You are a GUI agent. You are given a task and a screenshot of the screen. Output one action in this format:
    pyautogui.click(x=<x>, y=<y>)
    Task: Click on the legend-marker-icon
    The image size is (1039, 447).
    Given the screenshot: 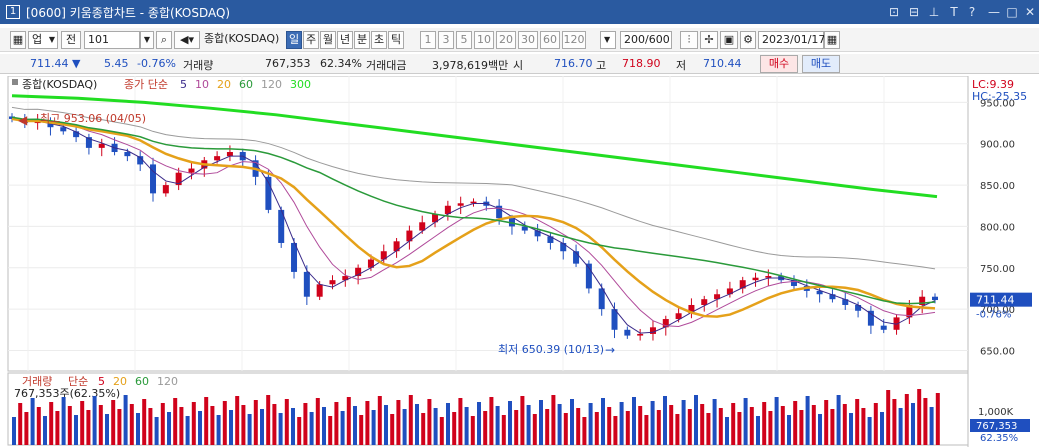 What is the action you would take?
    pyautogui.click(x=15, y=82)
    